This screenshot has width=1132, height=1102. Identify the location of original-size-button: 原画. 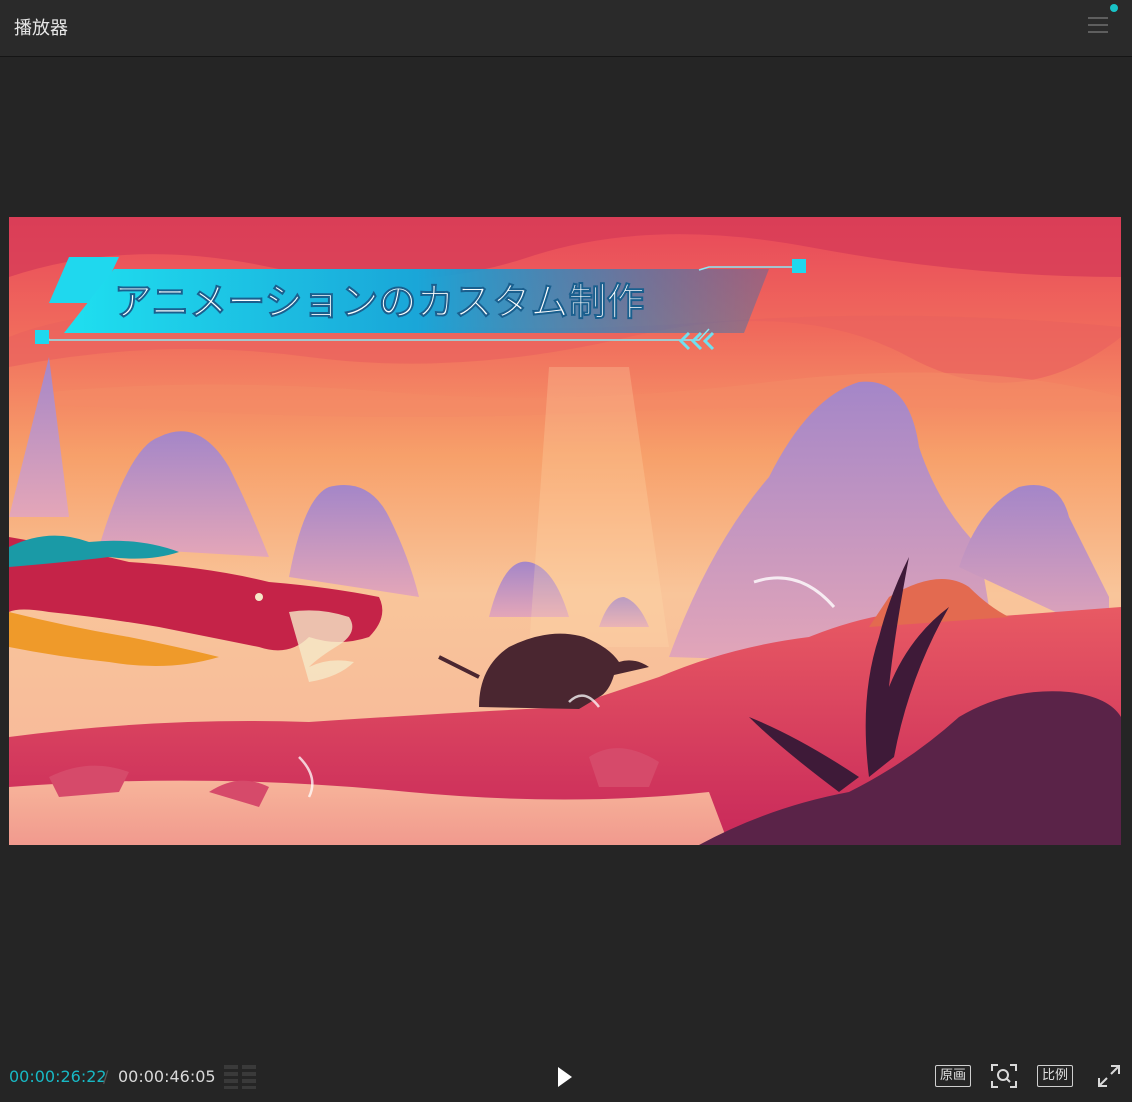
(953, 1076).